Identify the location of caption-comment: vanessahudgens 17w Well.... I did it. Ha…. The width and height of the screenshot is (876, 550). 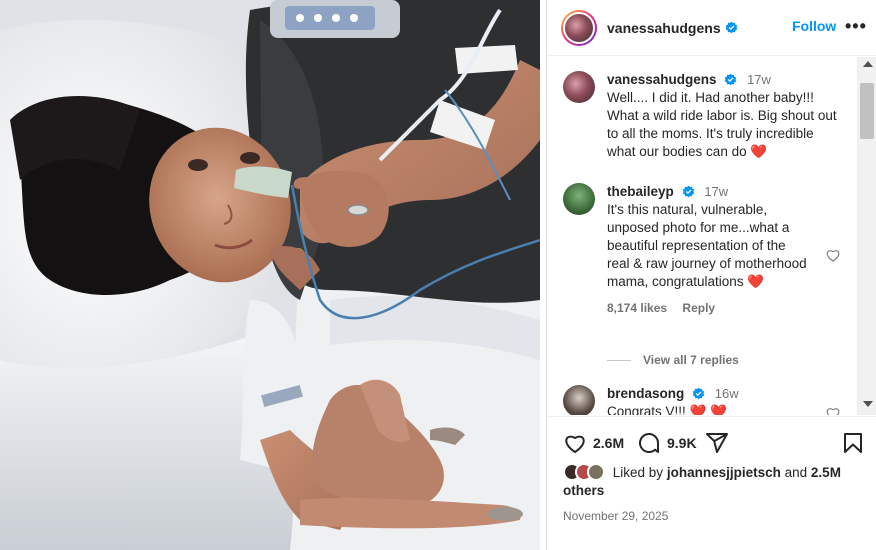
(708, 126).